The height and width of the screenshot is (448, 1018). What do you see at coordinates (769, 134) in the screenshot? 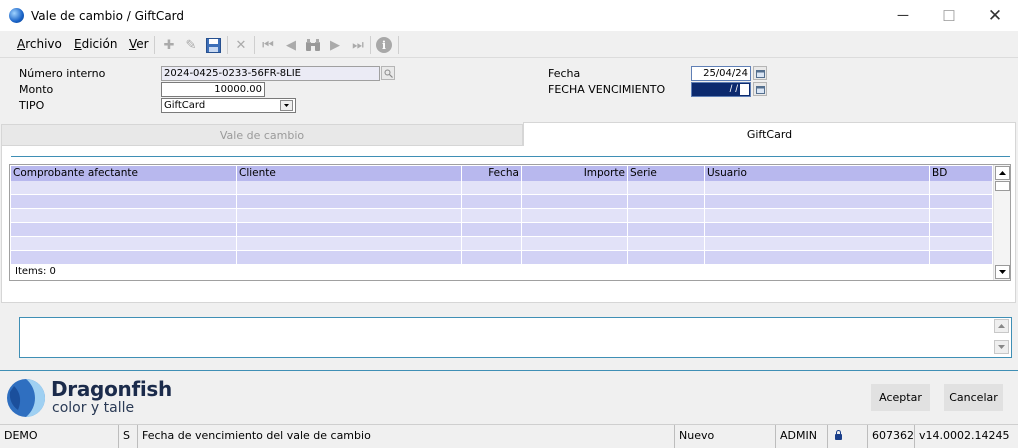
I see `tab-giftcard: GiftCard` at bounding box center [769, 134].